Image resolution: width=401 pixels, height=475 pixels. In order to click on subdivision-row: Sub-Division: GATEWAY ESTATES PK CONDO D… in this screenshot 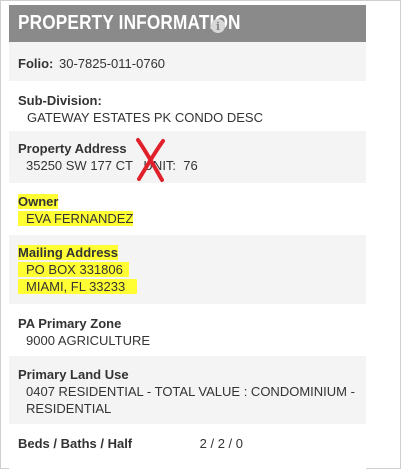, I will do `click(187, 106)`.